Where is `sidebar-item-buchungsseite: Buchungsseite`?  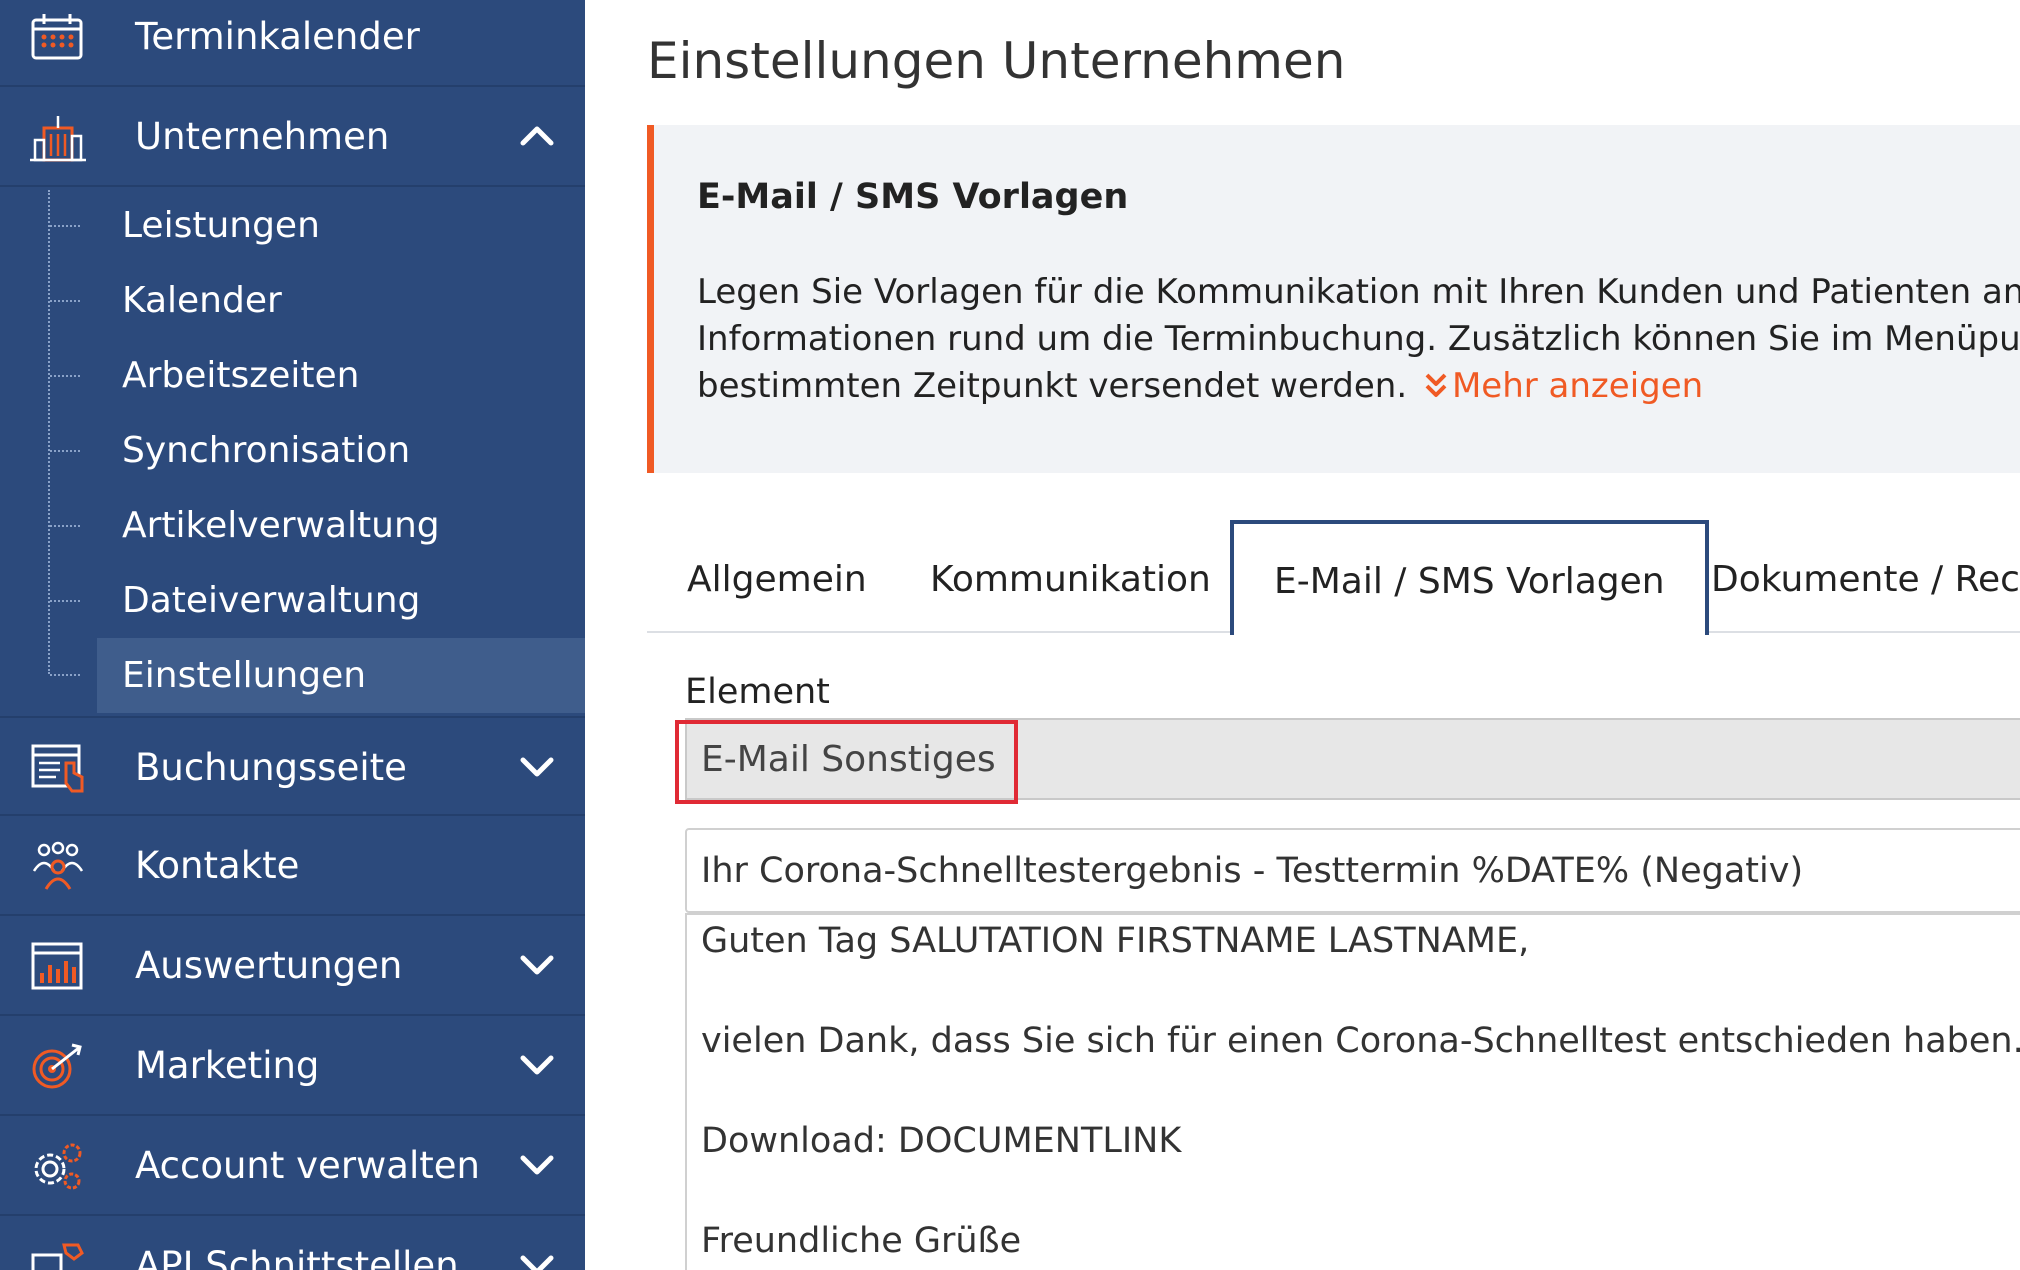 sidebar-item-buchungsseite: Buchungsseite is located at coordinates (292, 766).